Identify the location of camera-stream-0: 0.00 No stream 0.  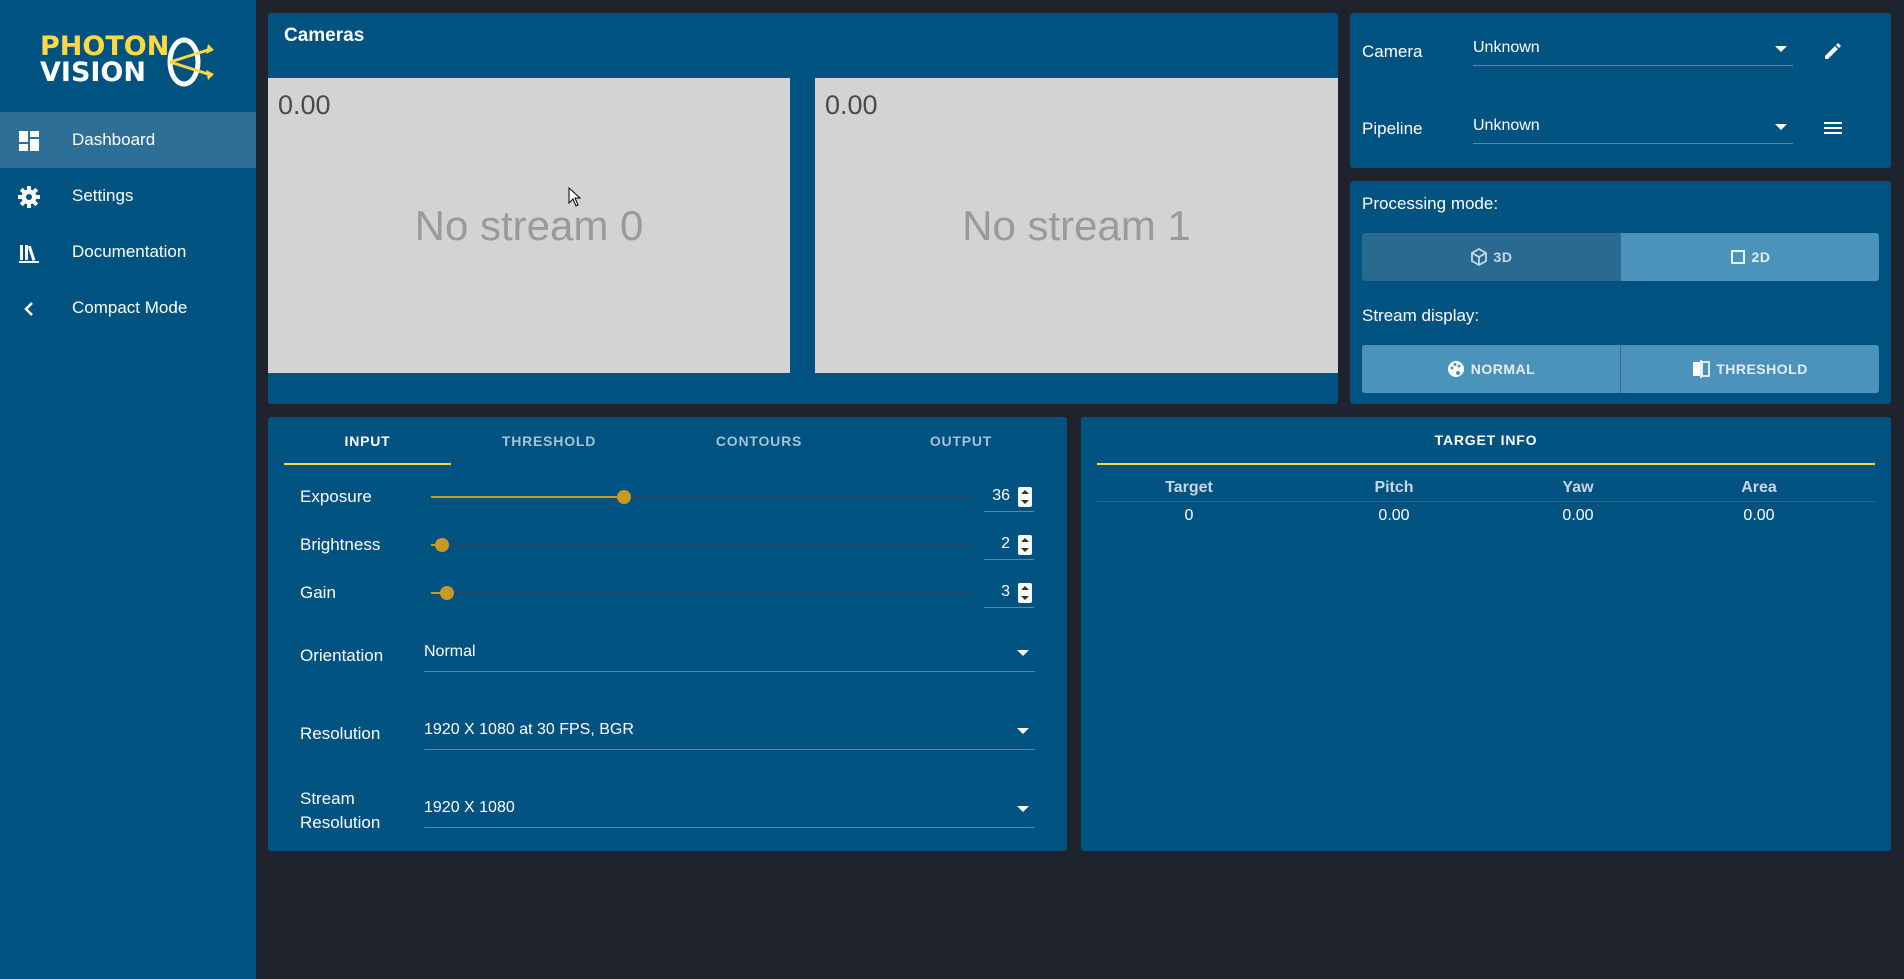
(529, 225).